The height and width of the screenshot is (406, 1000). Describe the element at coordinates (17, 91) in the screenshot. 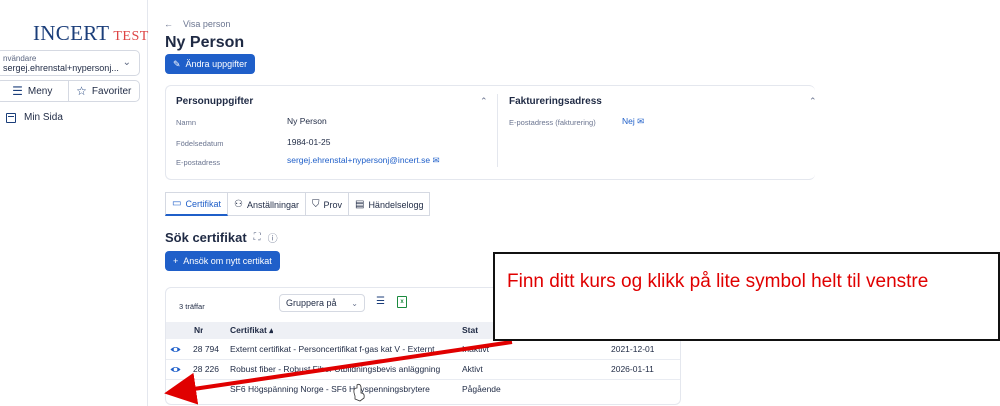

I see `hamburger-icon: ☰` at that location.